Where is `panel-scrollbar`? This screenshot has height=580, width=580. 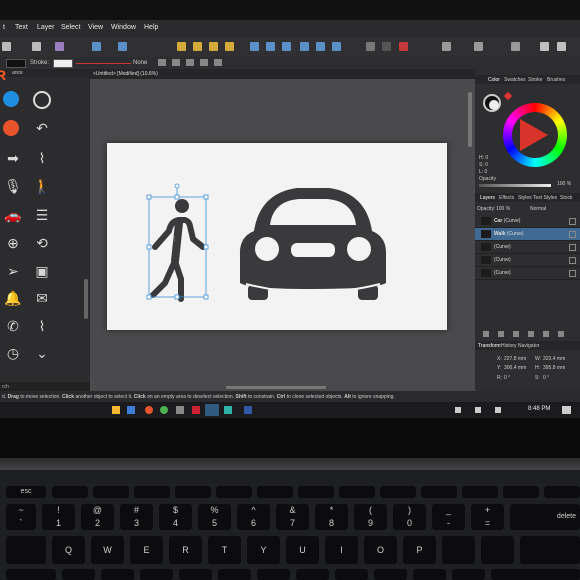
panel-scrollbar is located at coordinates (86, 299).